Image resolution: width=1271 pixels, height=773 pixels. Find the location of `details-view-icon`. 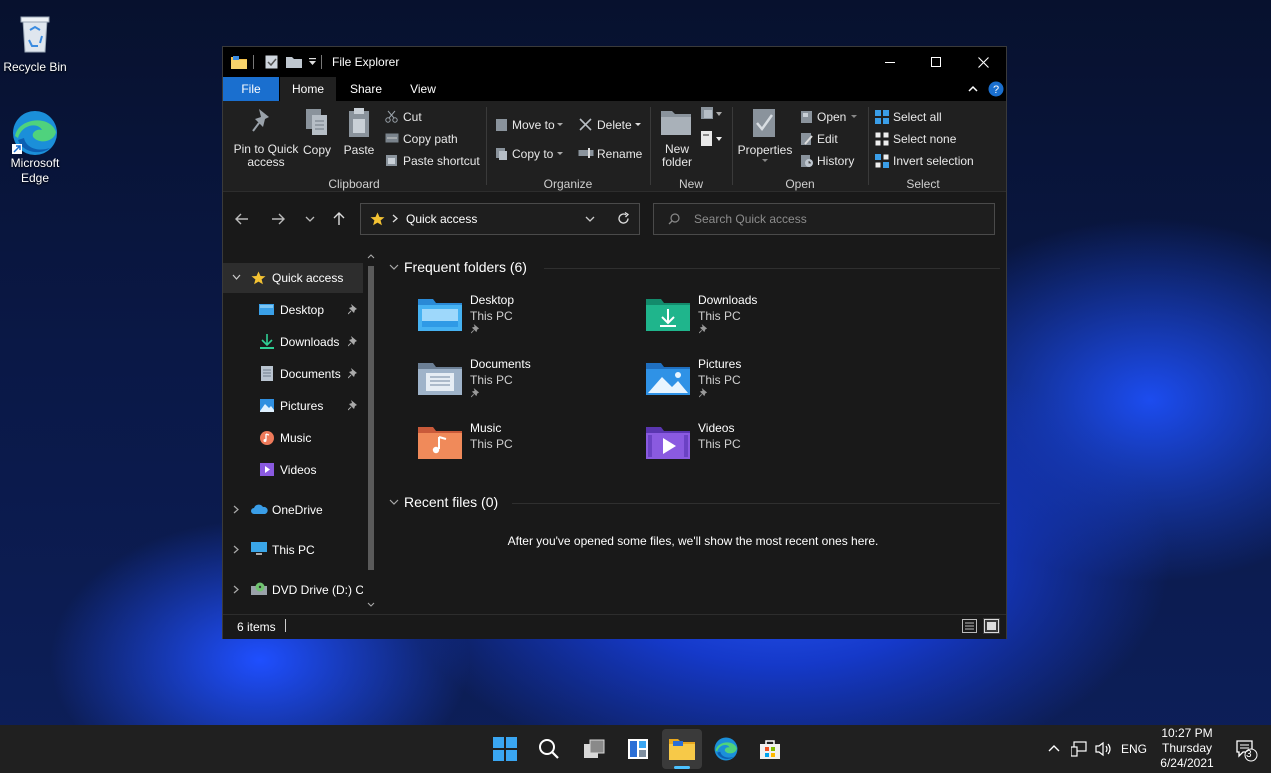

details-view-icon is located at coordinates (969, 626).